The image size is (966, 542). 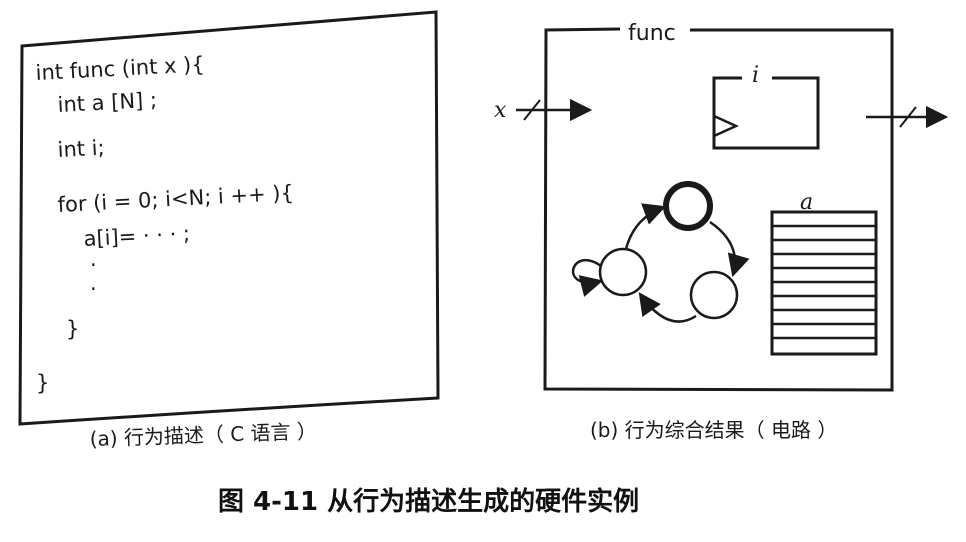 I want to click on circuit-panel-caption: (b) 行为综合结果（ 电路 ）, so click(x=713, y=430).